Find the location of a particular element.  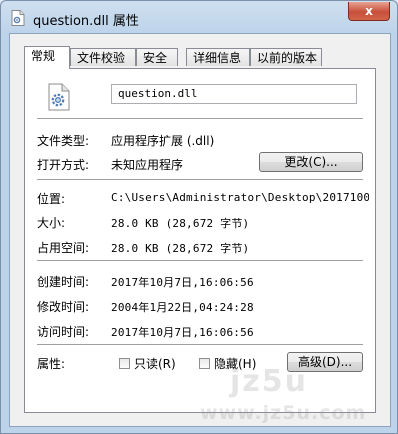

created-label: 创建时间: is located at coordinates (63, 282).